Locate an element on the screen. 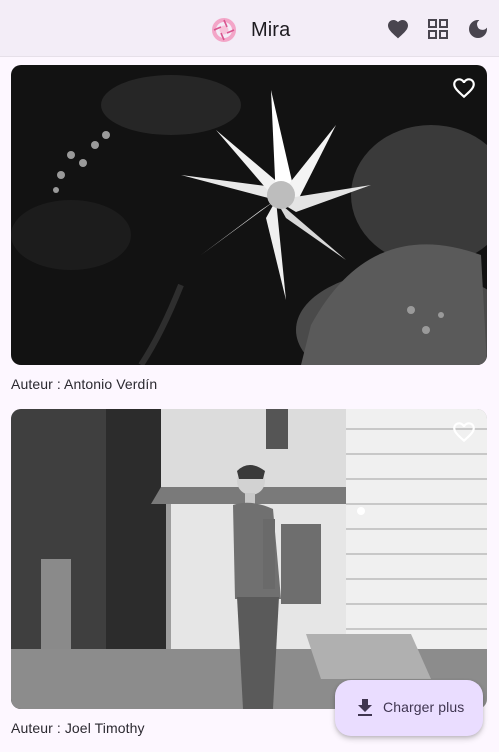 This screenshot has width=499, height=752. app-title: Mira is located at coordinates (271, 29).